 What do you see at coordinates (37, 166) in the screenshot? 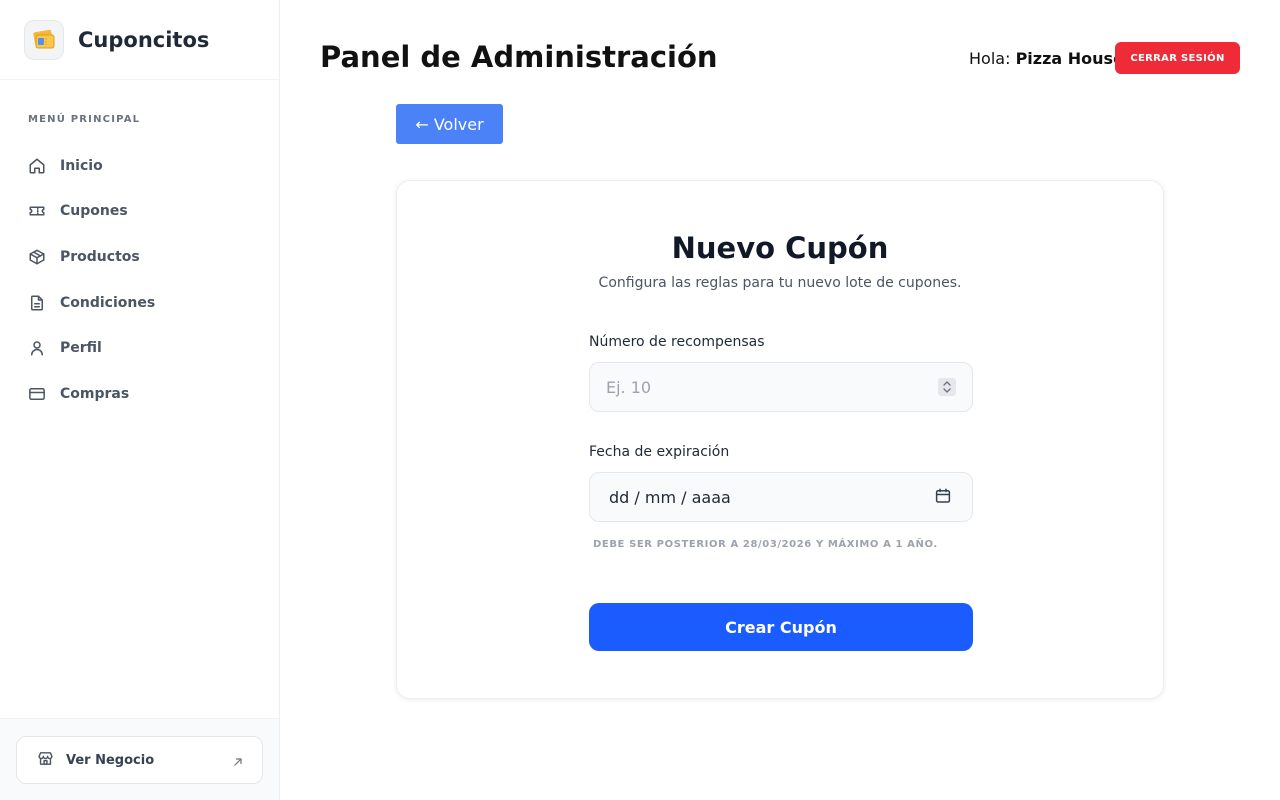
I see `home-icon` at bounding box center [37, 166].